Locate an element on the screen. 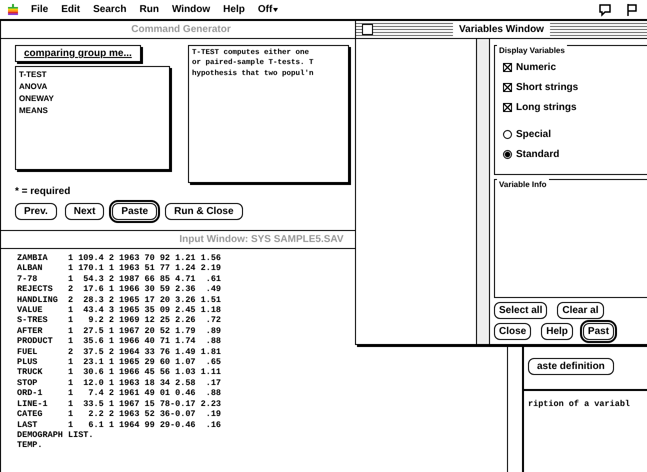  button: Help is located at coordinates (557, 331).